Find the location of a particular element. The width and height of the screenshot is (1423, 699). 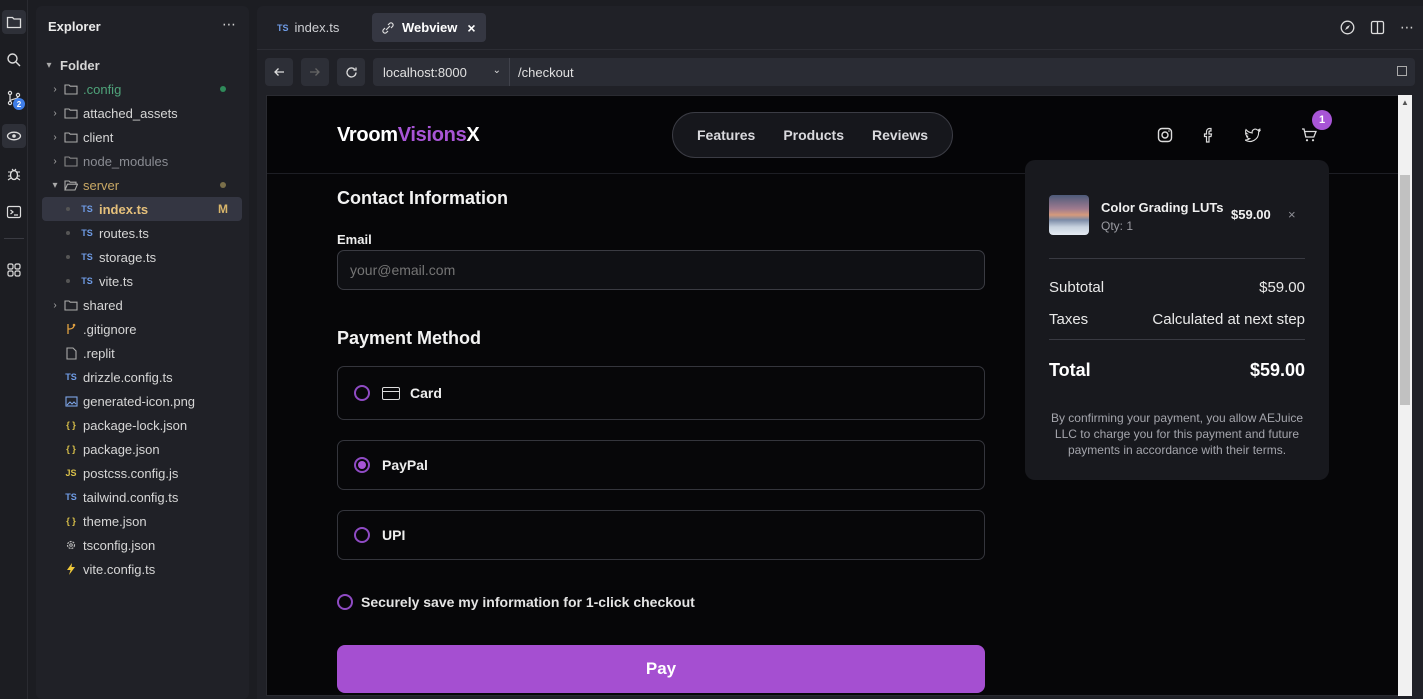

scroll-thumb is located at coordinates (1405, 290).